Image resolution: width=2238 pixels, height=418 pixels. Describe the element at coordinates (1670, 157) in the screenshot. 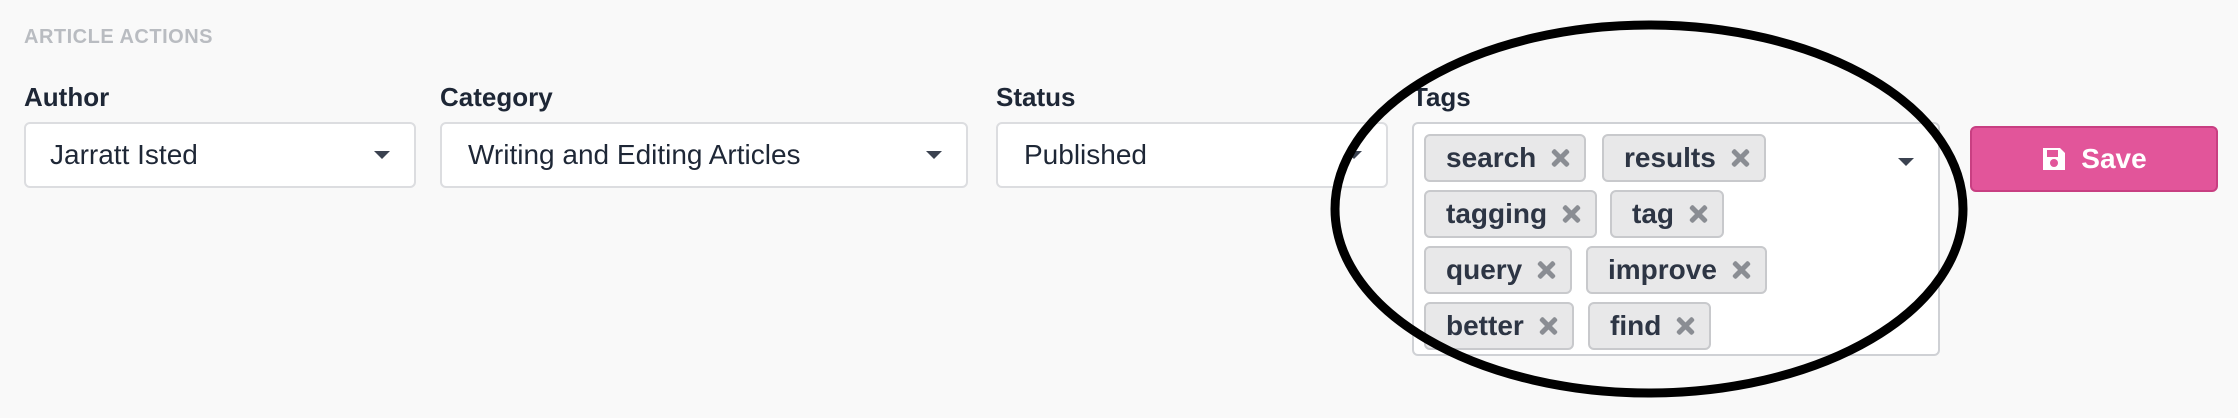

I see `tag-label: results` at that location.